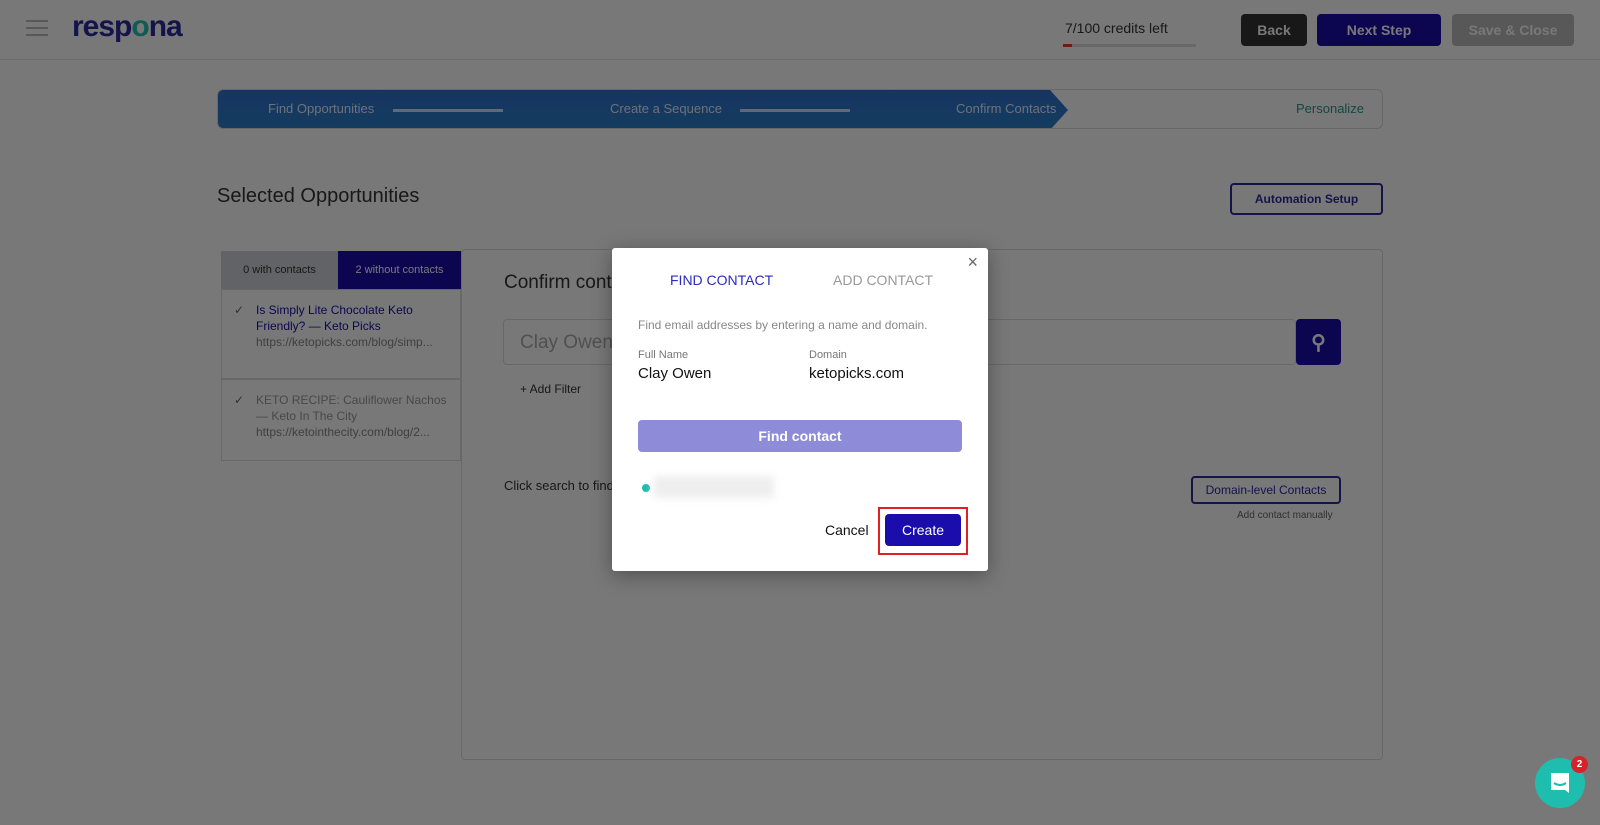  Describe the element at coordinates (883, 280) in the screenshot. I see `tab-add-contact: ADD CONTACT` at that location.